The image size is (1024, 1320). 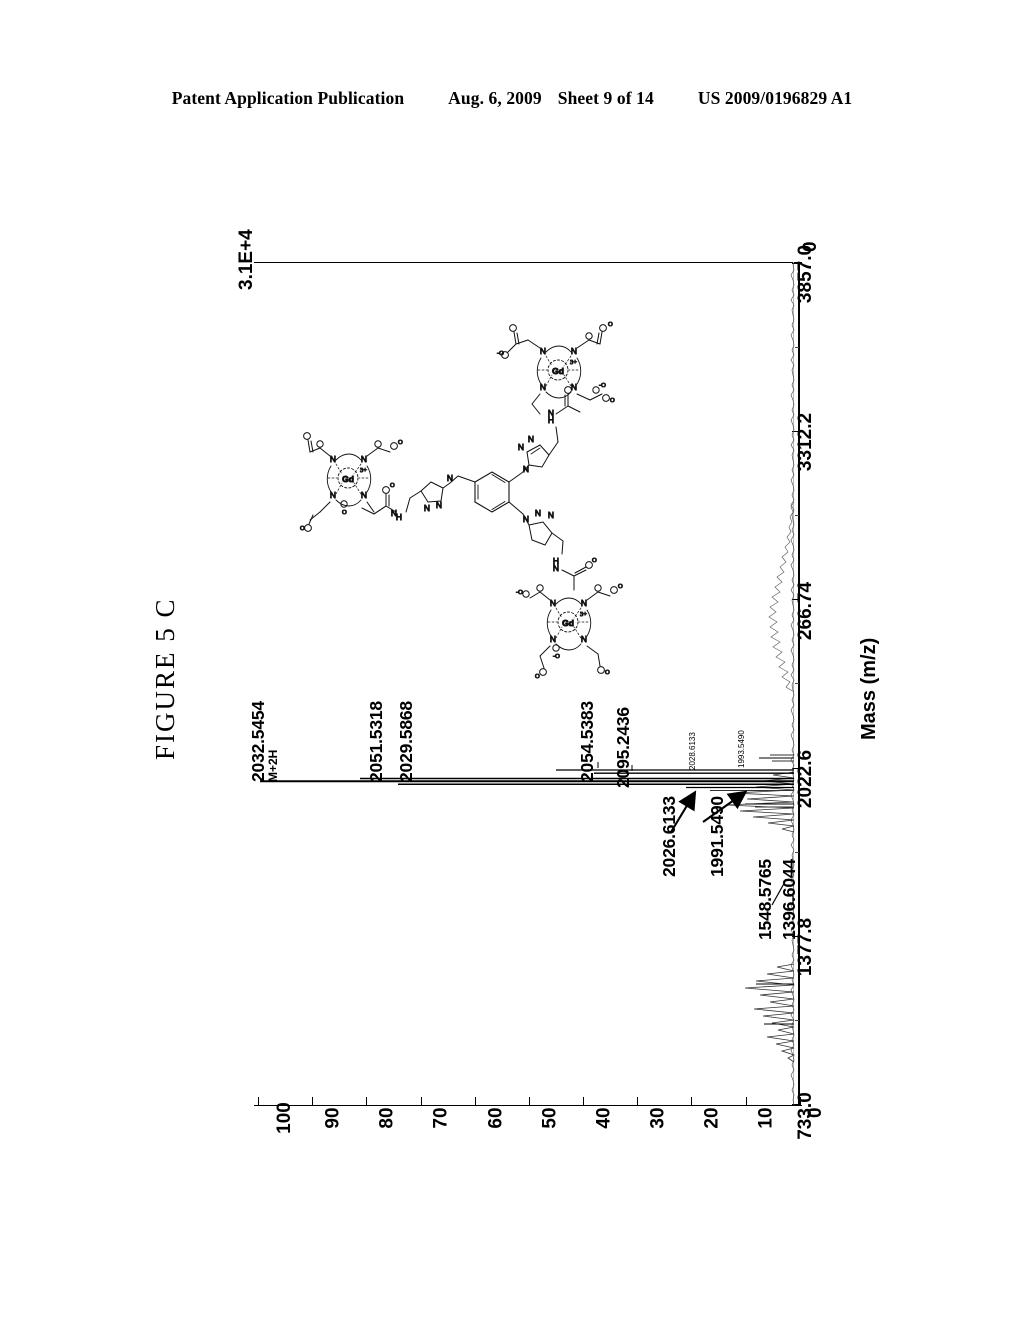 I want to click on peak-label-2026: 2026.6133, so click(x=669, y=836).